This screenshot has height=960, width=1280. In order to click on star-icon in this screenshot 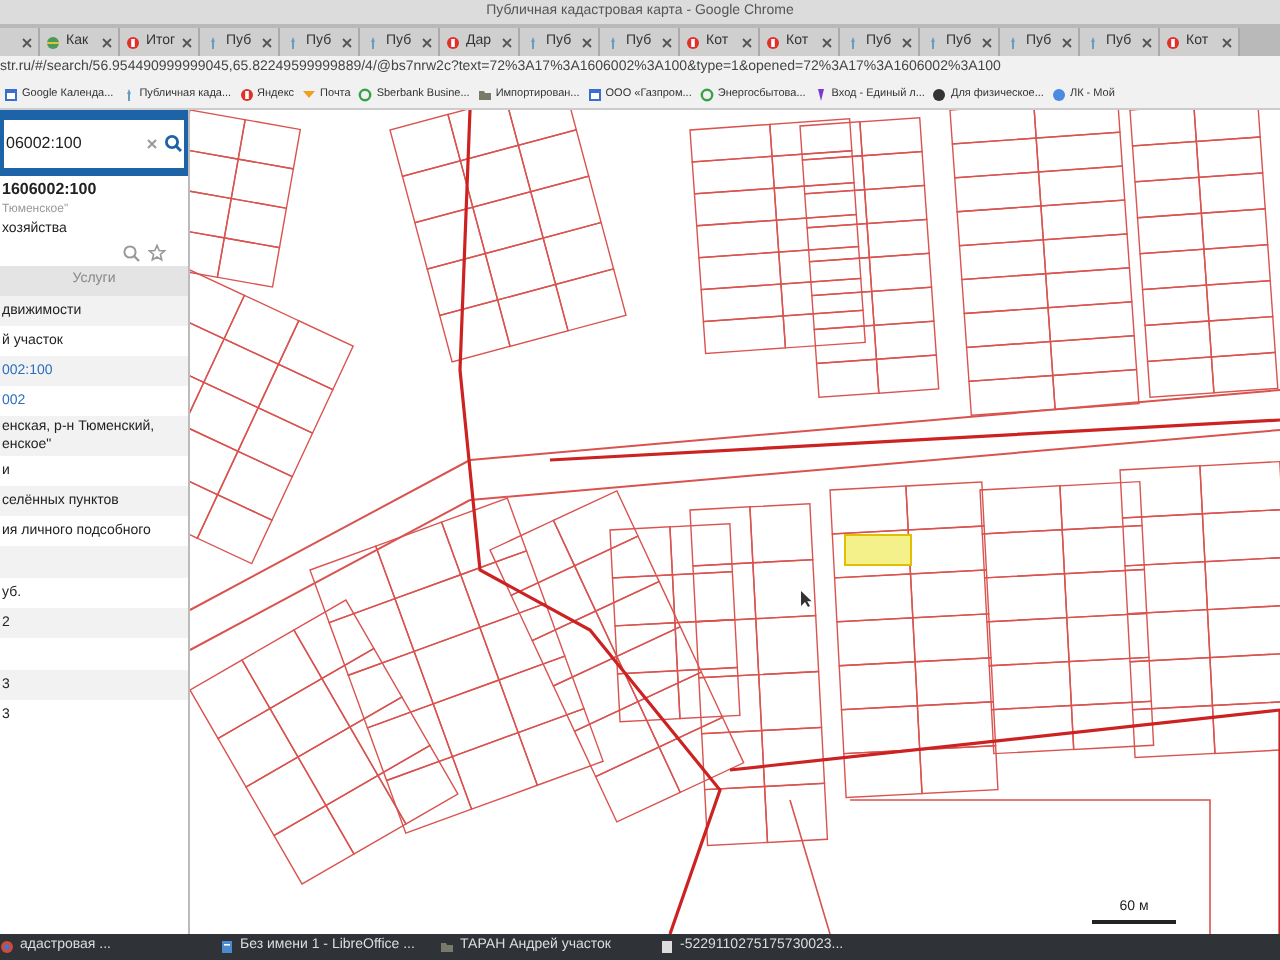, I will do `click(157, 253)`.